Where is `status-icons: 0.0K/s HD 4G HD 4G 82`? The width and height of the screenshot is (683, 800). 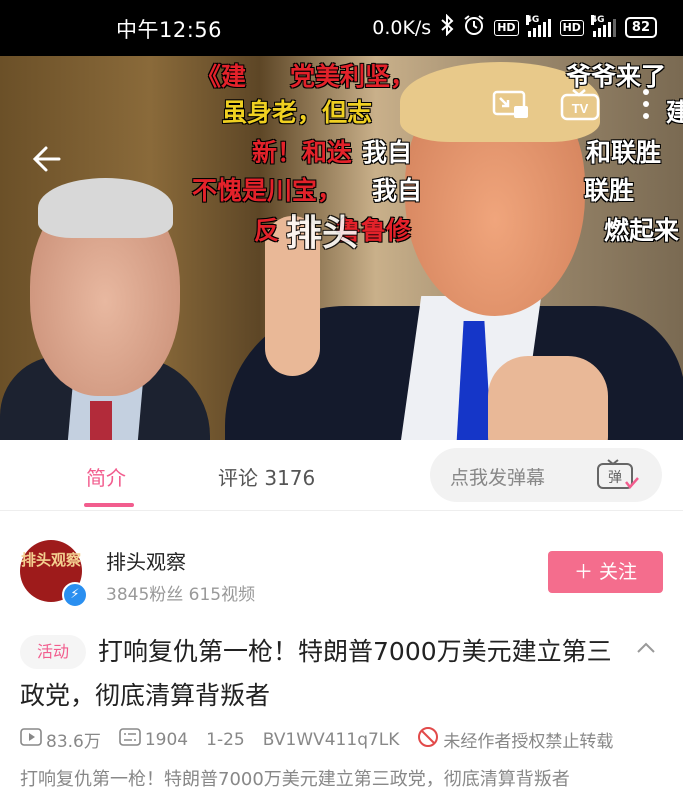 status-icons: 0.0K/s HD 4G HD 4G 82 is located at coordinates (514, 27).